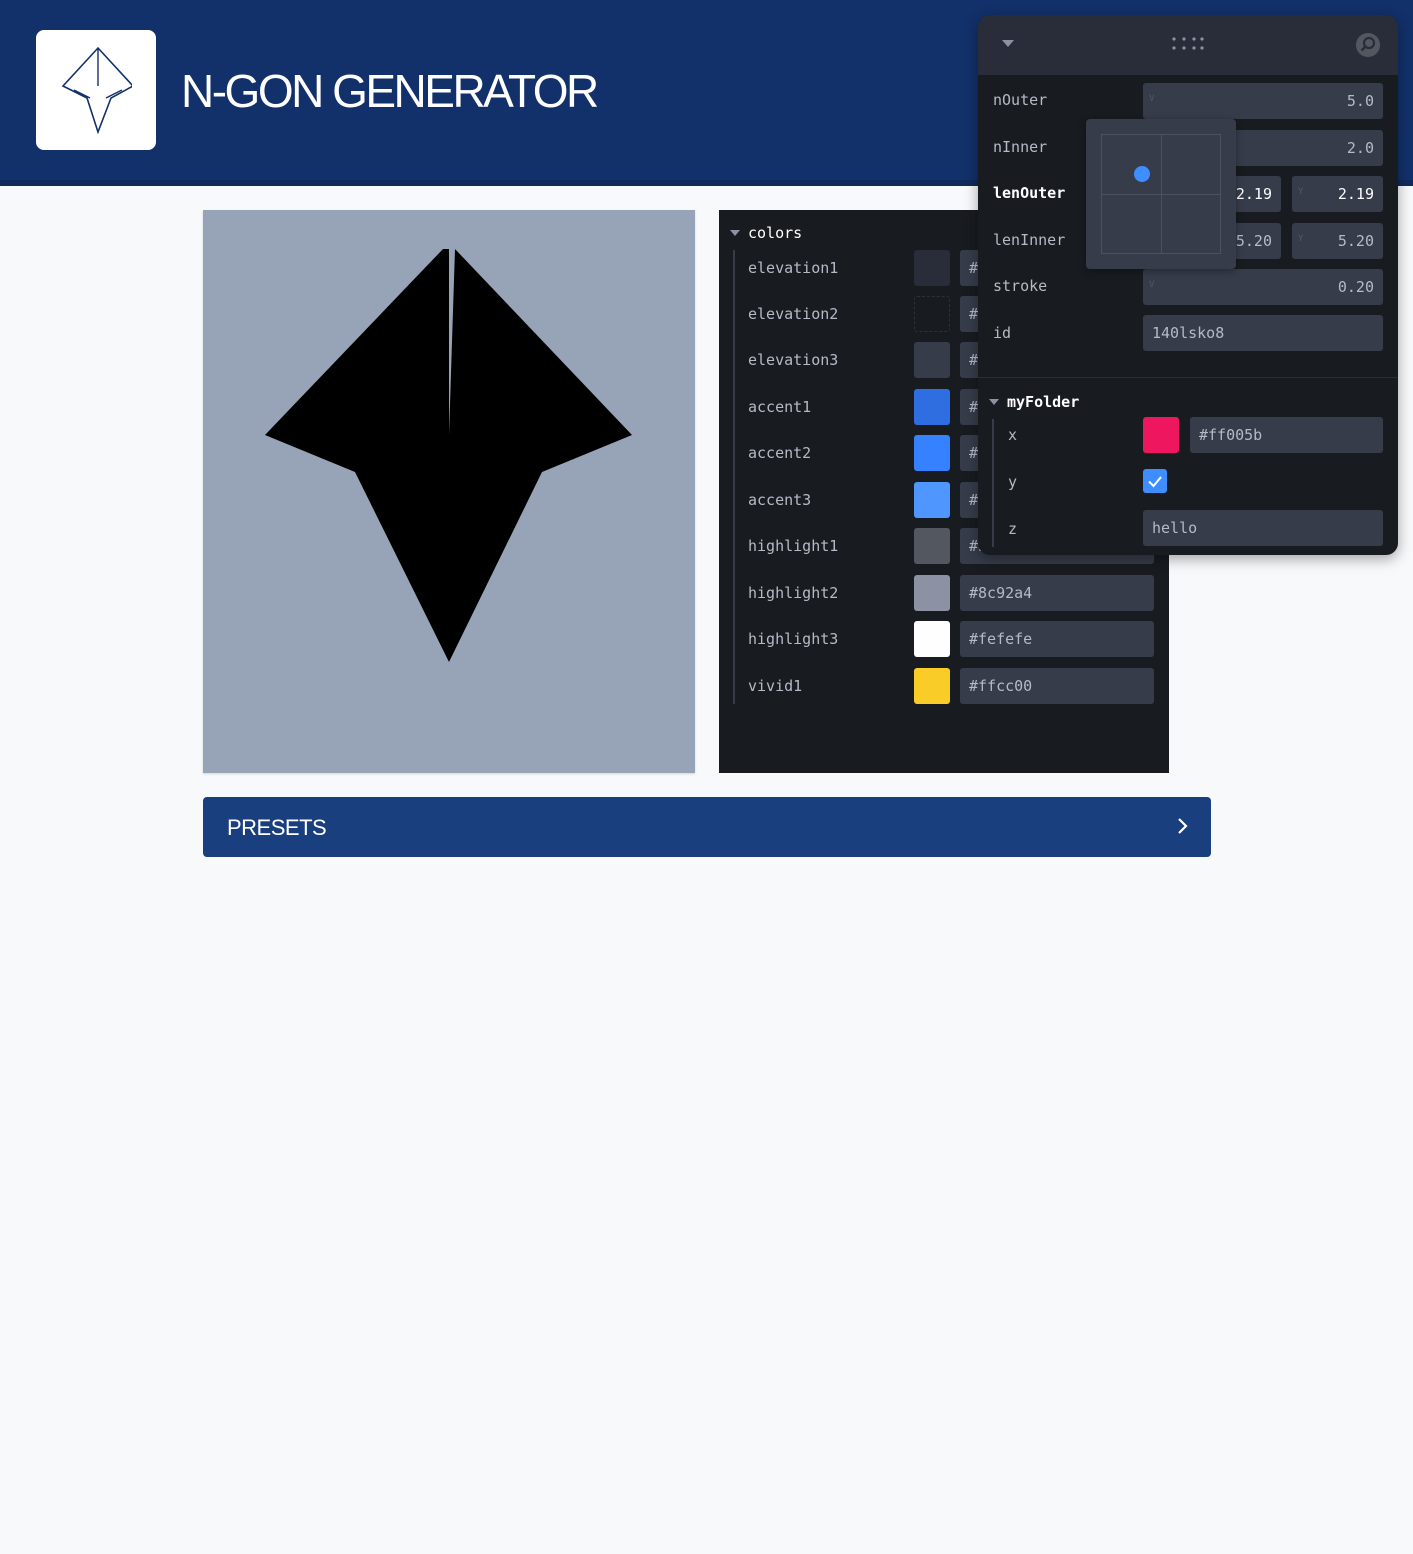  What do you see at coordinates (1286, 435) in the screenshot?
I see `x-hex-input: #ff005b` at bounding box center [1286, 435].